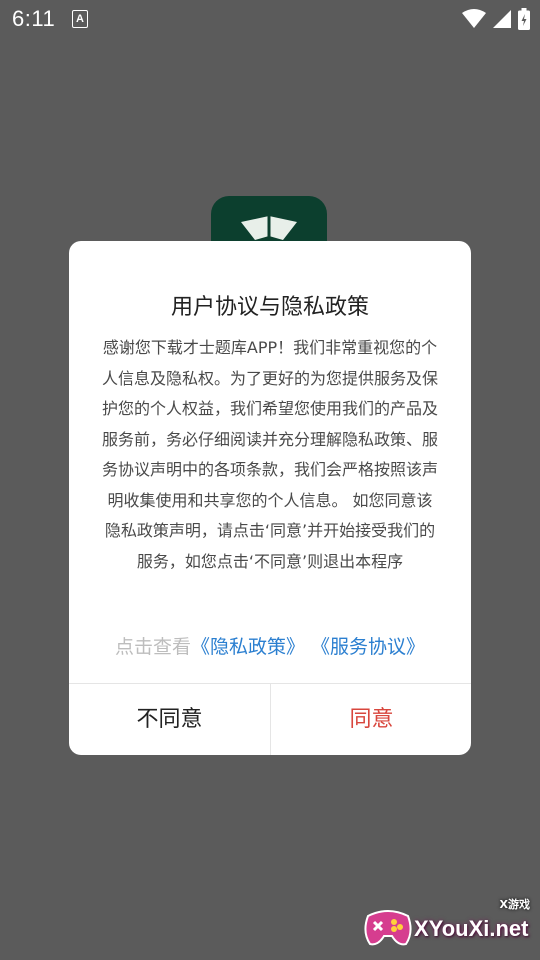 Image resolution: width=540 pixels, height=960 pixels. I want to click on status-bar: 6:11 A, so click(270, 19).